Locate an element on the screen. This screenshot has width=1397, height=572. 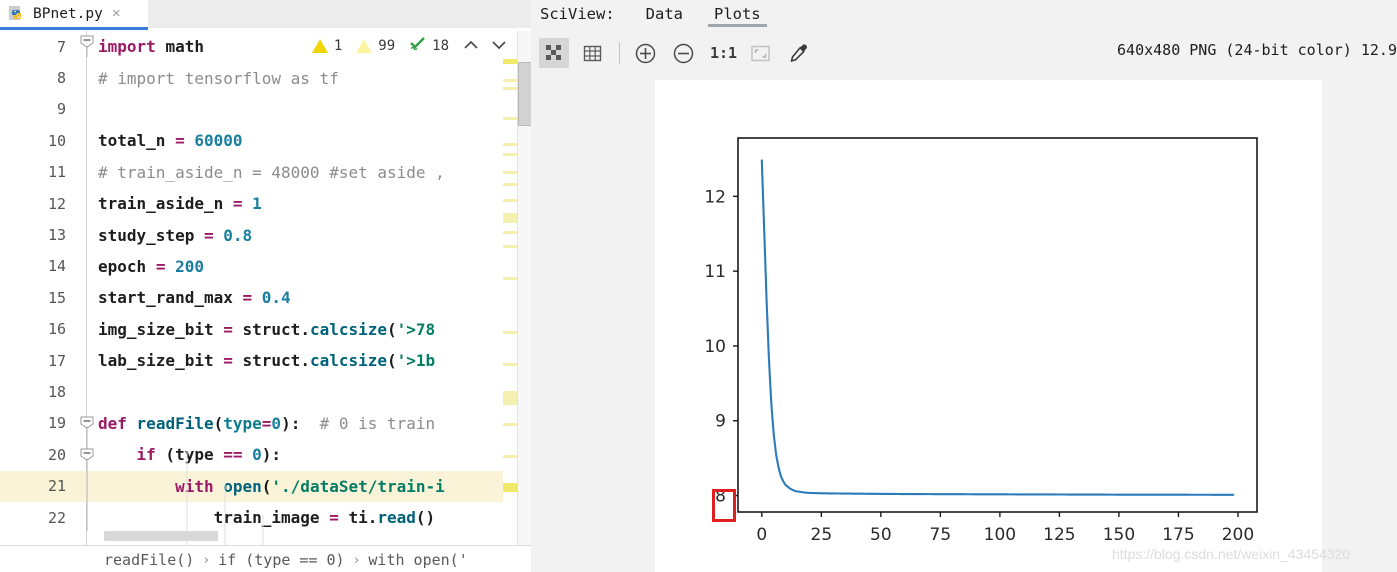
active-tab-indicator is located at coordinates (74, 28).